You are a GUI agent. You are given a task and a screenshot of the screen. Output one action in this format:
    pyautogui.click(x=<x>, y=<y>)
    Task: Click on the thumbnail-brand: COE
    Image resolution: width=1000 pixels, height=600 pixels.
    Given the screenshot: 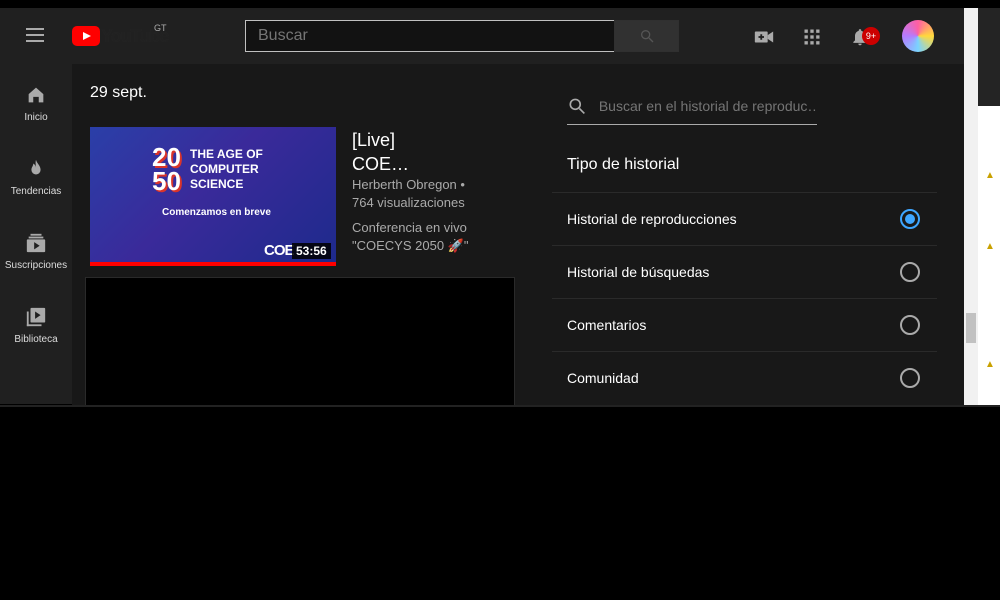 What is the action you would take?
    pyautogui.click(x=279, y=250)
    